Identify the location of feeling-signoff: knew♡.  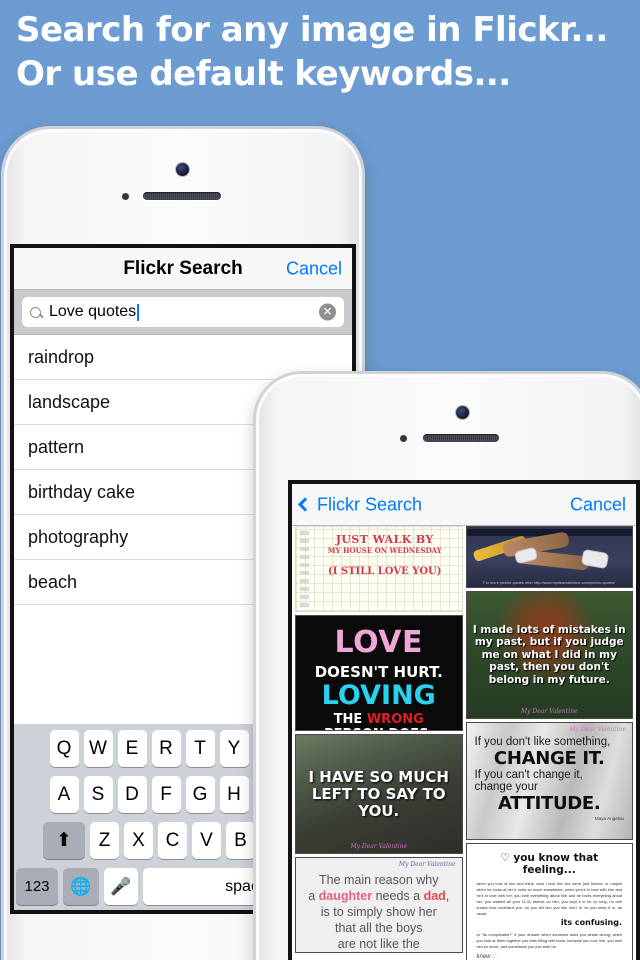
(486, 957).